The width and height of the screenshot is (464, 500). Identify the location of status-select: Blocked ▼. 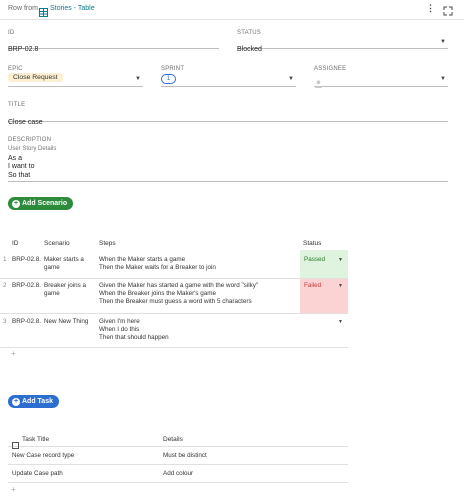
(342, 45).